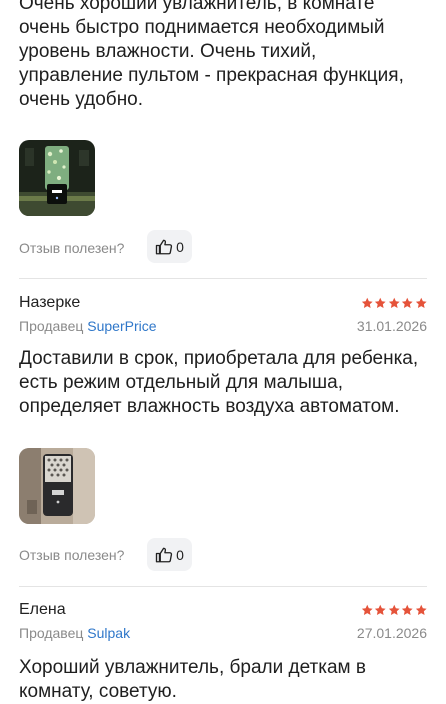 This screenshot has height=704, width=446. I want to click on review-author: Назерке, so click(50, 302).